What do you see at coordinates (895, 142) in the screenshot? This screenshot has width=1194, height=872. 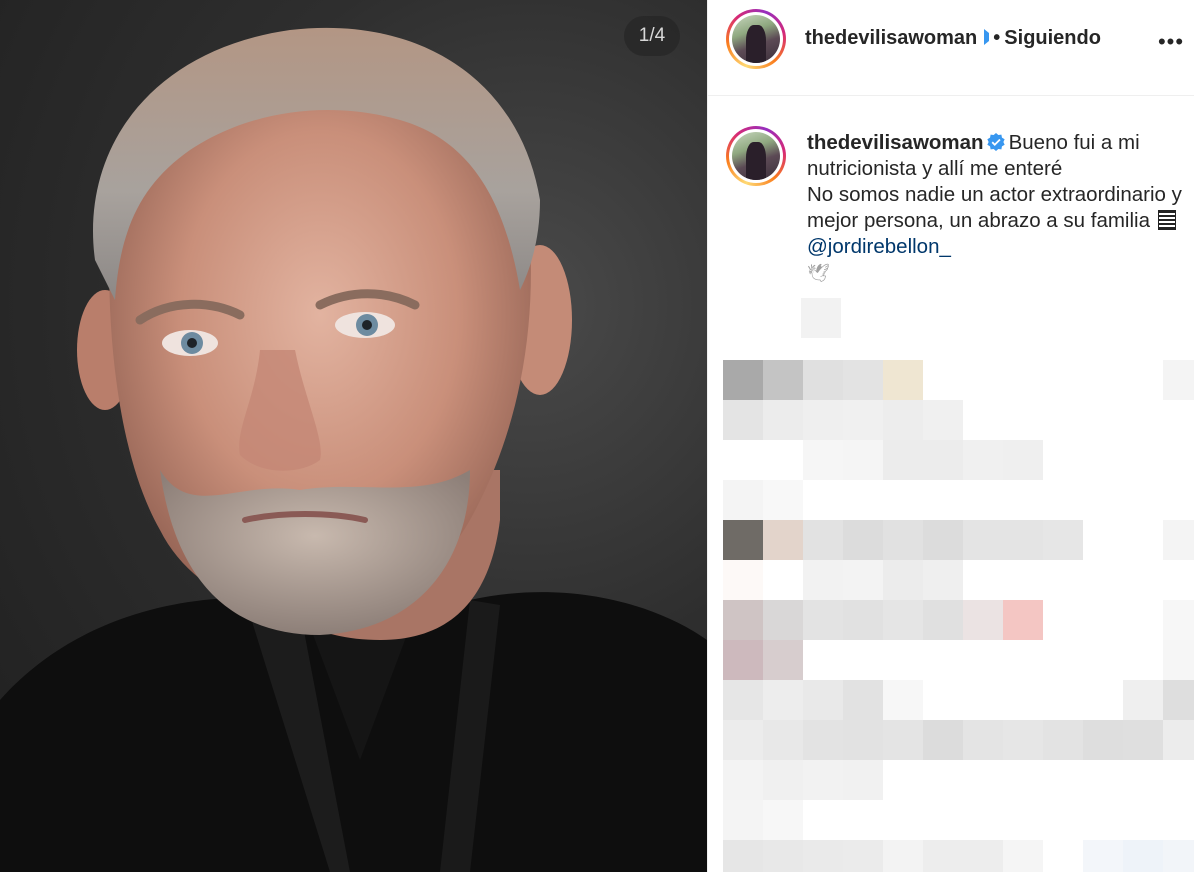 I see `caption-username: thedevilisawoman` at bounding box center [895, 142].